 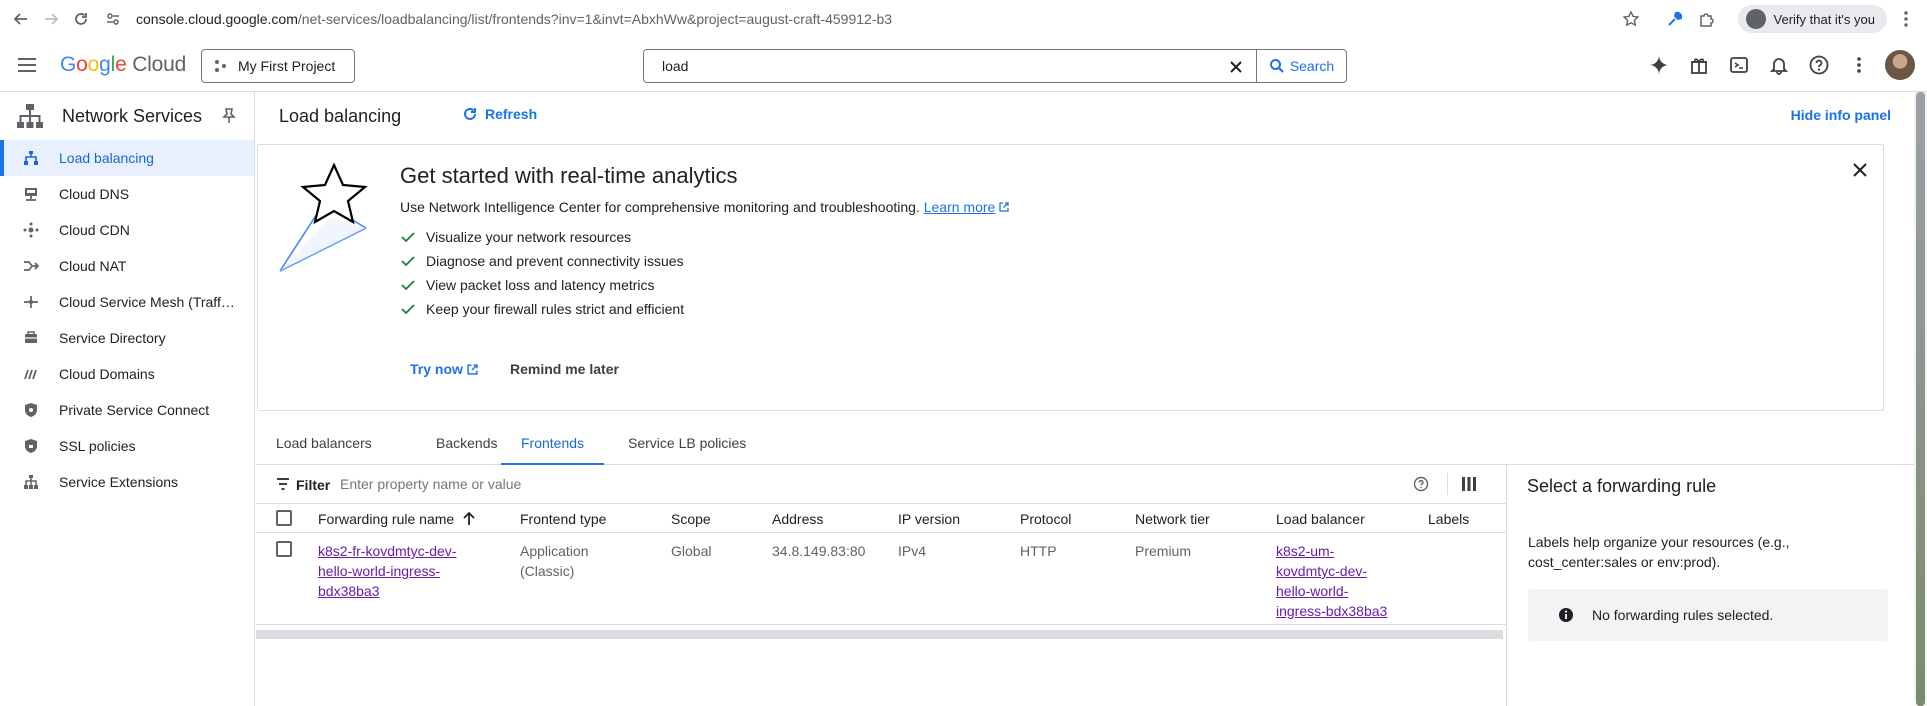 What do you see at coordinates (1447, 484) in the screenshot?
I see `divider` at bounding box center [1447, 484].